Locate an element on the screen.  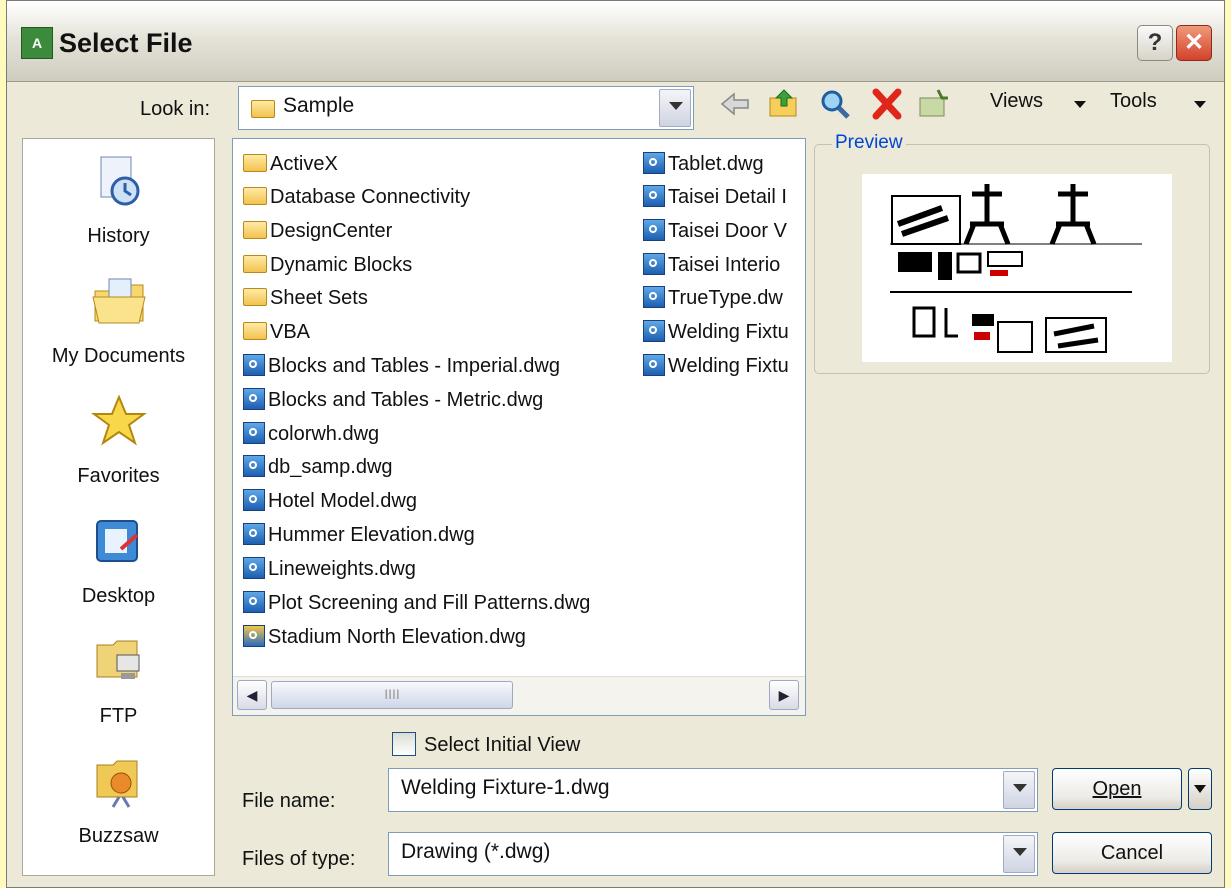
list-item: ActiveX is located at coordinates (290, 164).